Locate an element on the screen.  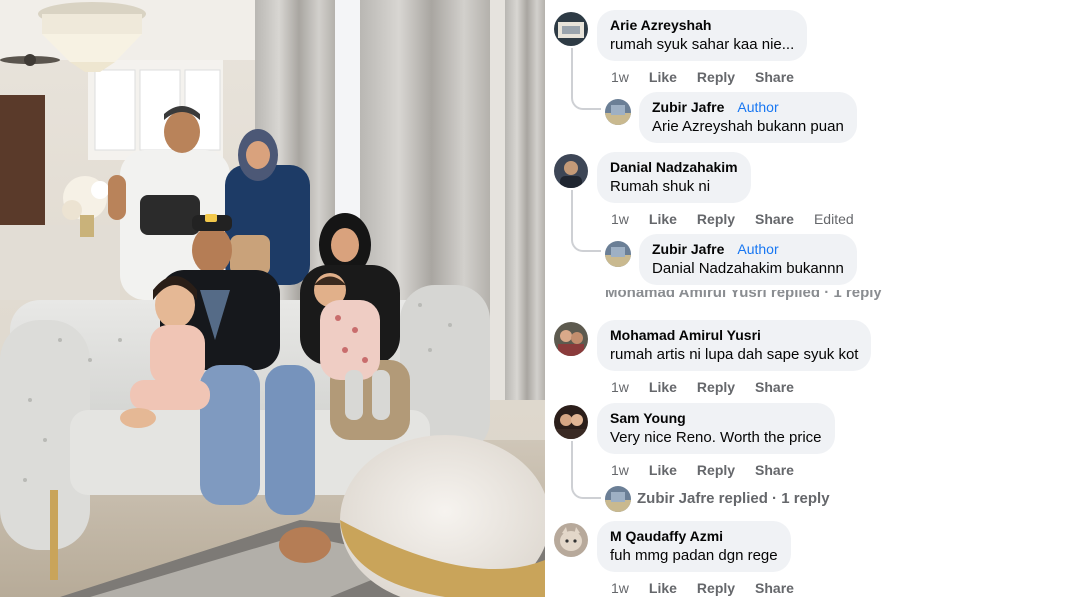
edited-label: Edited is located at coordinates (833, 219).